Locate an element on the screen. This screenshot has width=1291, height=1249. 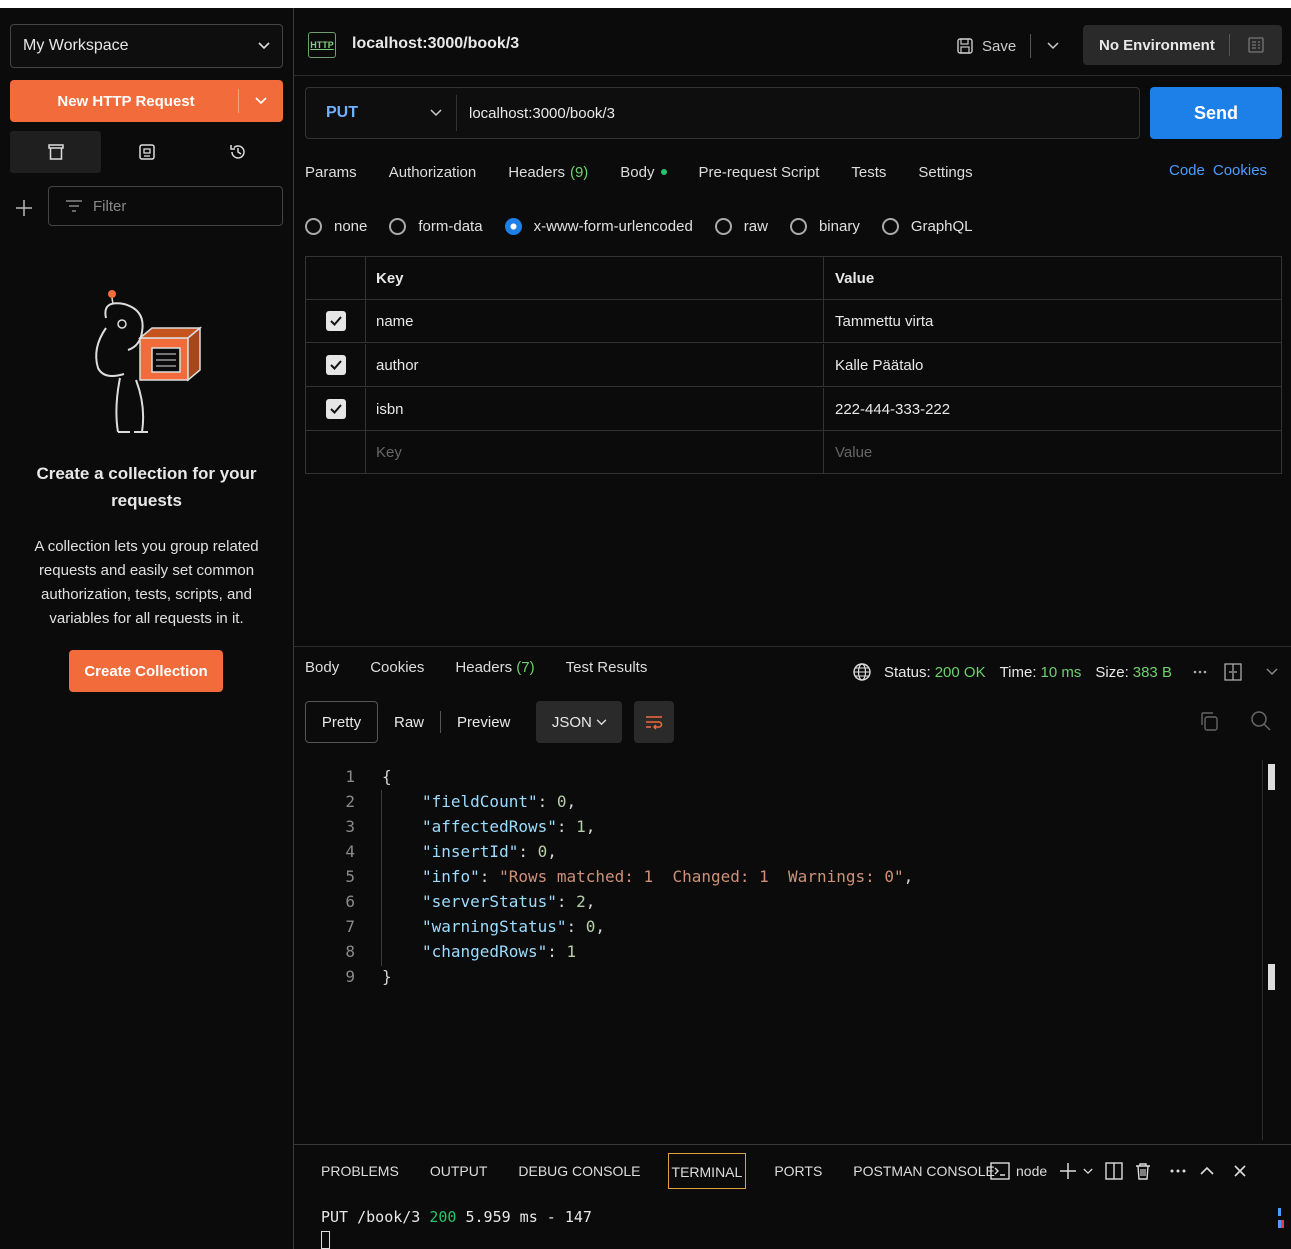
tab-authorization: Authorization is located at coordinates (433, 172).